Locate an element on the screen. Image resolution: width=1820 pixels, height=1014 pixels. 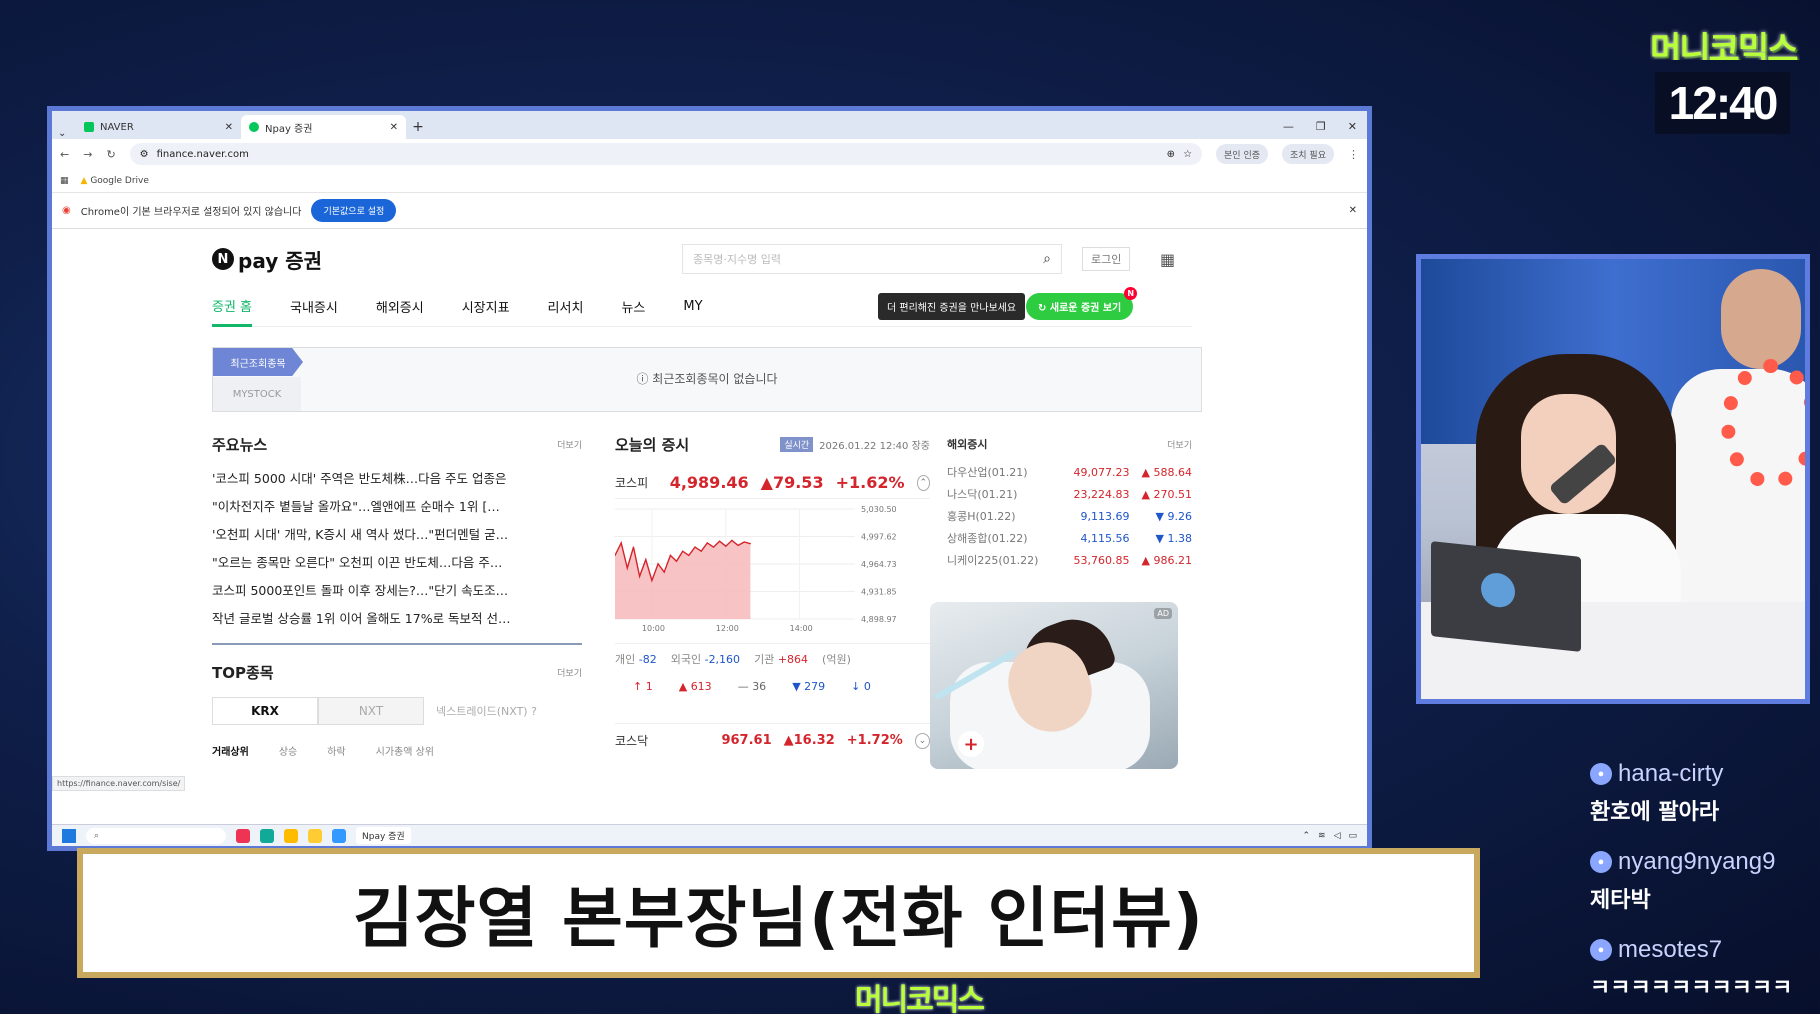
refresh-icon: ↻ is located at coordinates (110, 154).